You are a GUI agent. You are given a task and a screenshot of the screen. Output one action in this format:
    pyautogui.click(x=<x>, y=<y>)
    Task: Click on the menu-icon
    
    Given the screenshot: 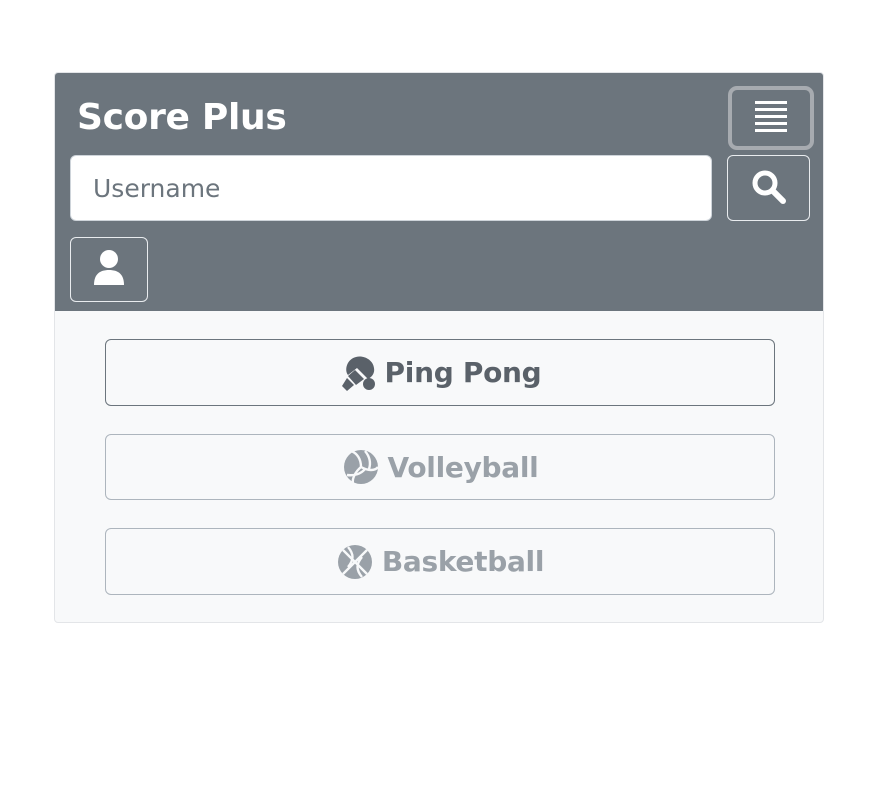 What is the action you would take?
    pyautogui.click(x=771, y=118)
    